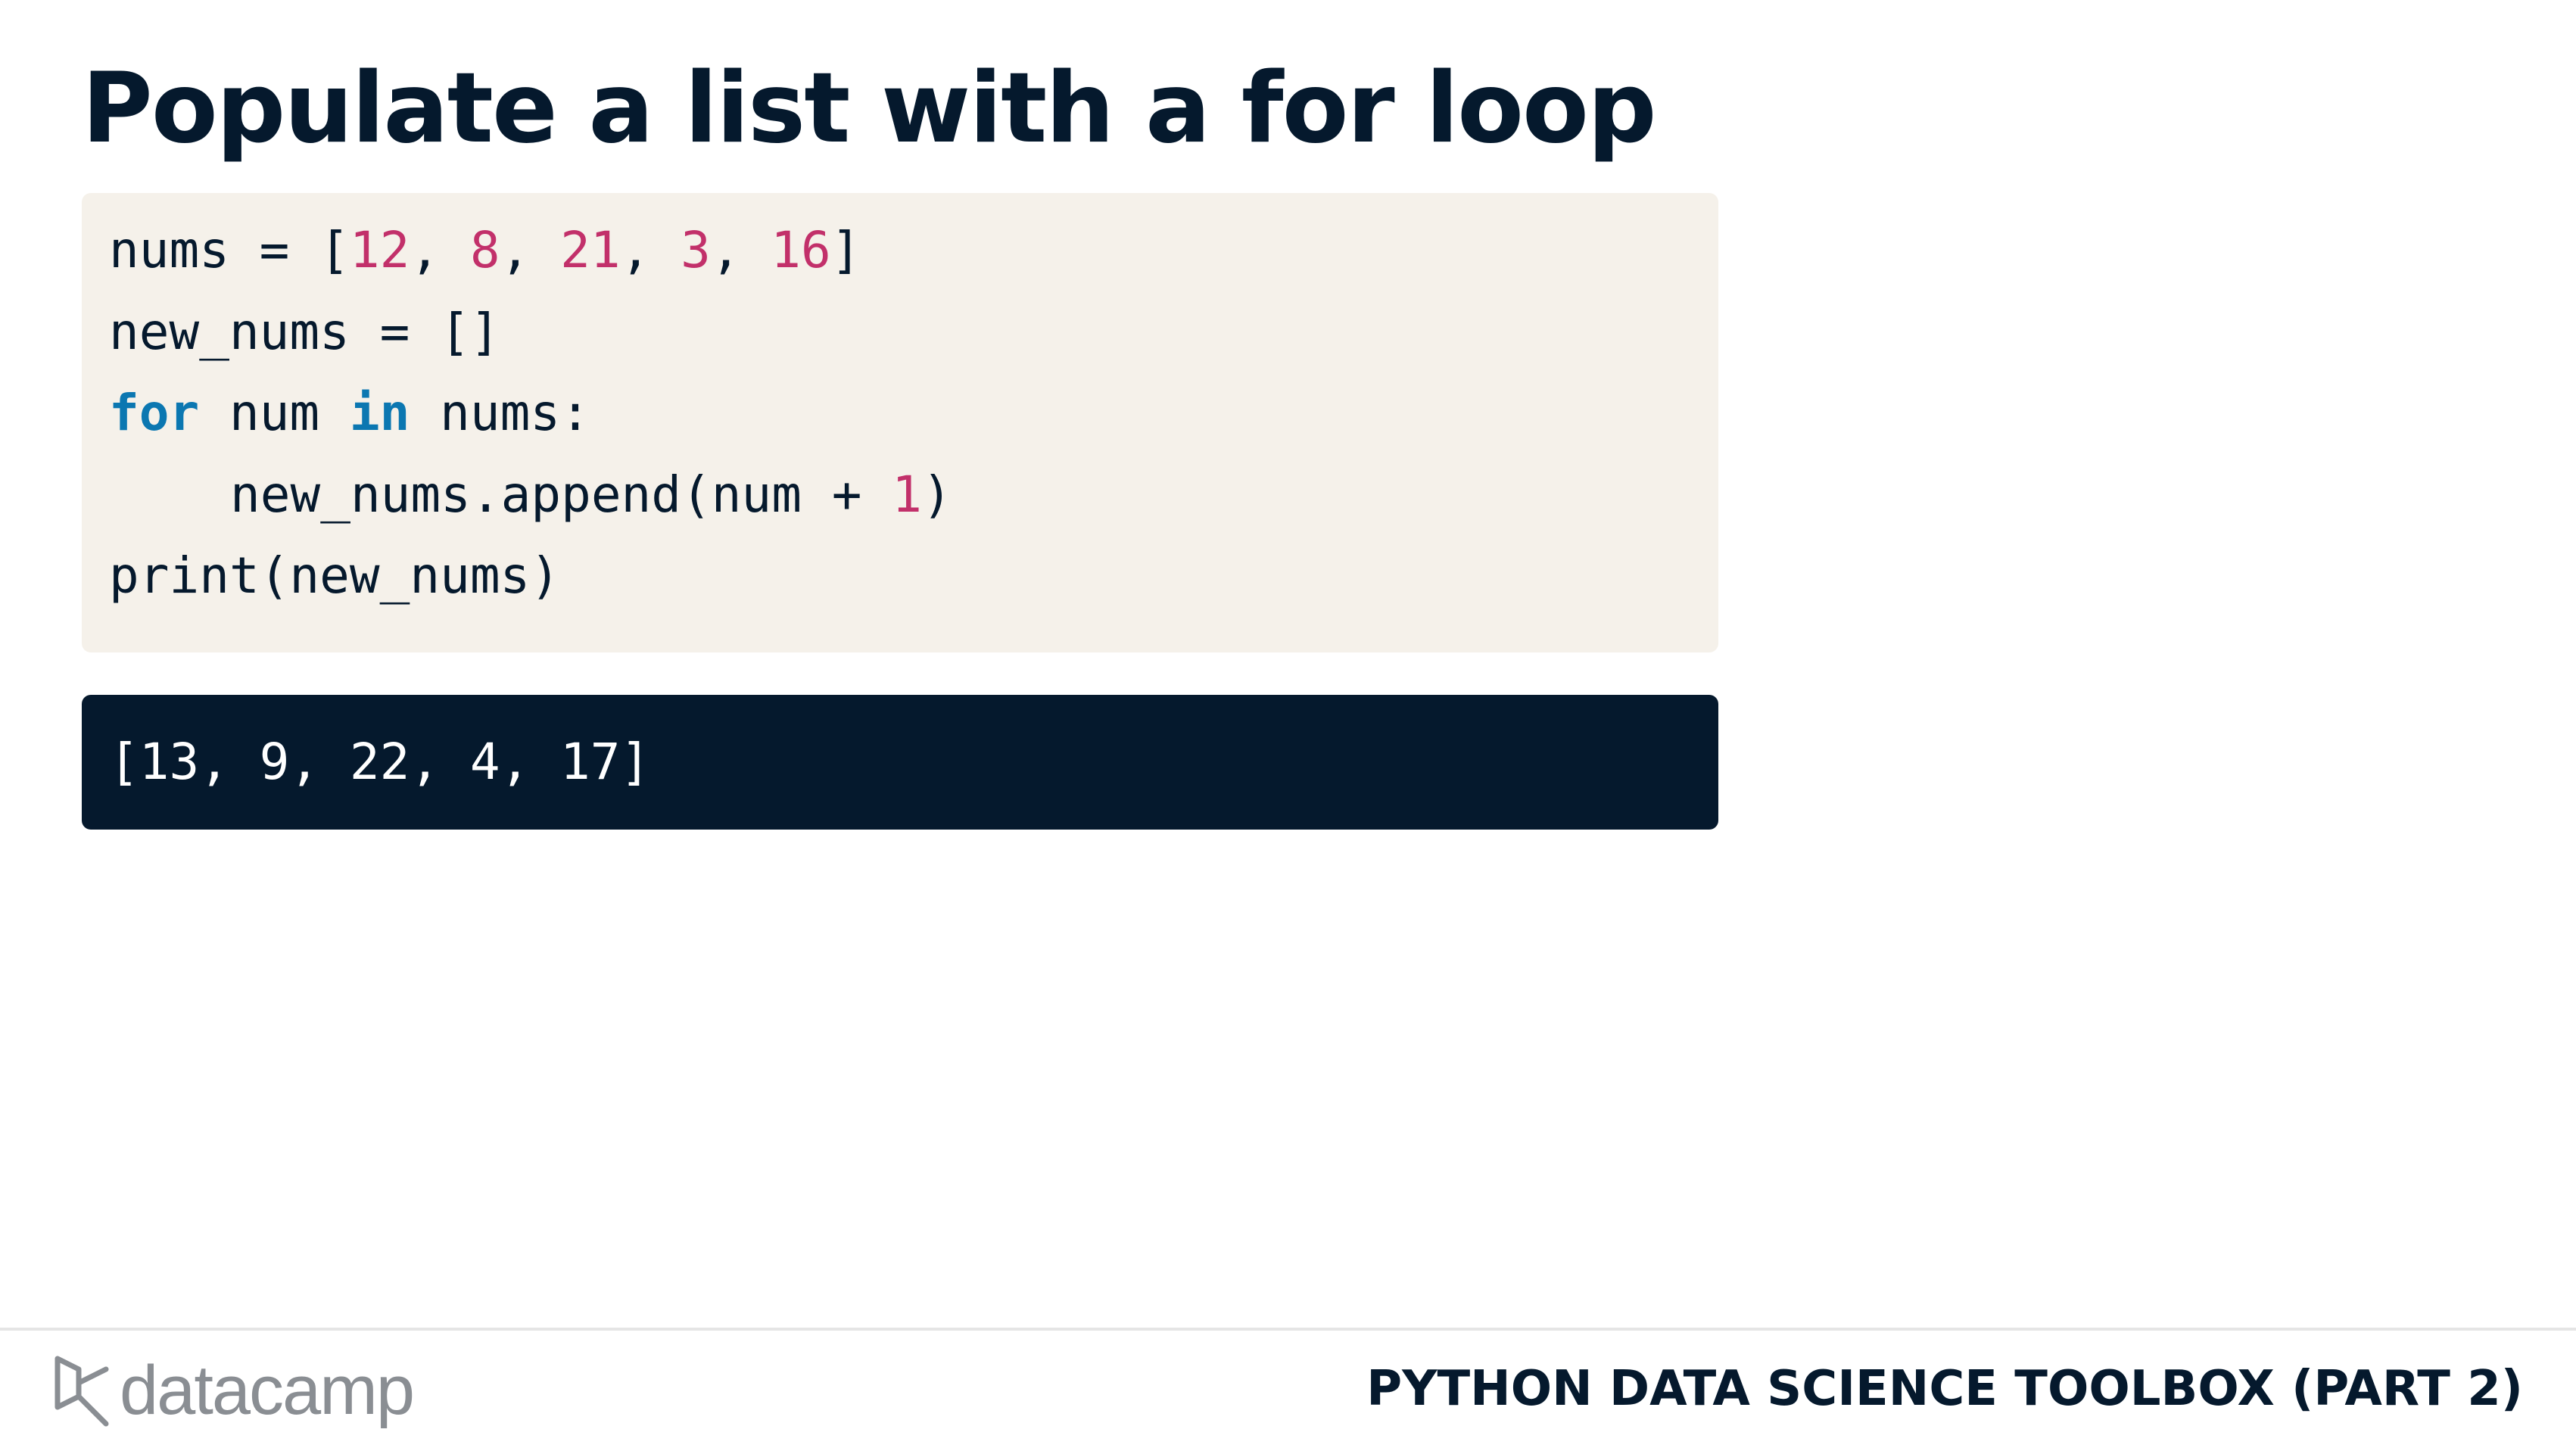 The width and height of the screenshot is (2576, 1451). What do you see at coordinates (591, 495) in the screenshot?
I see `code-line-4: new_nums.append(num + 1)` at bounding box center [591, 495].